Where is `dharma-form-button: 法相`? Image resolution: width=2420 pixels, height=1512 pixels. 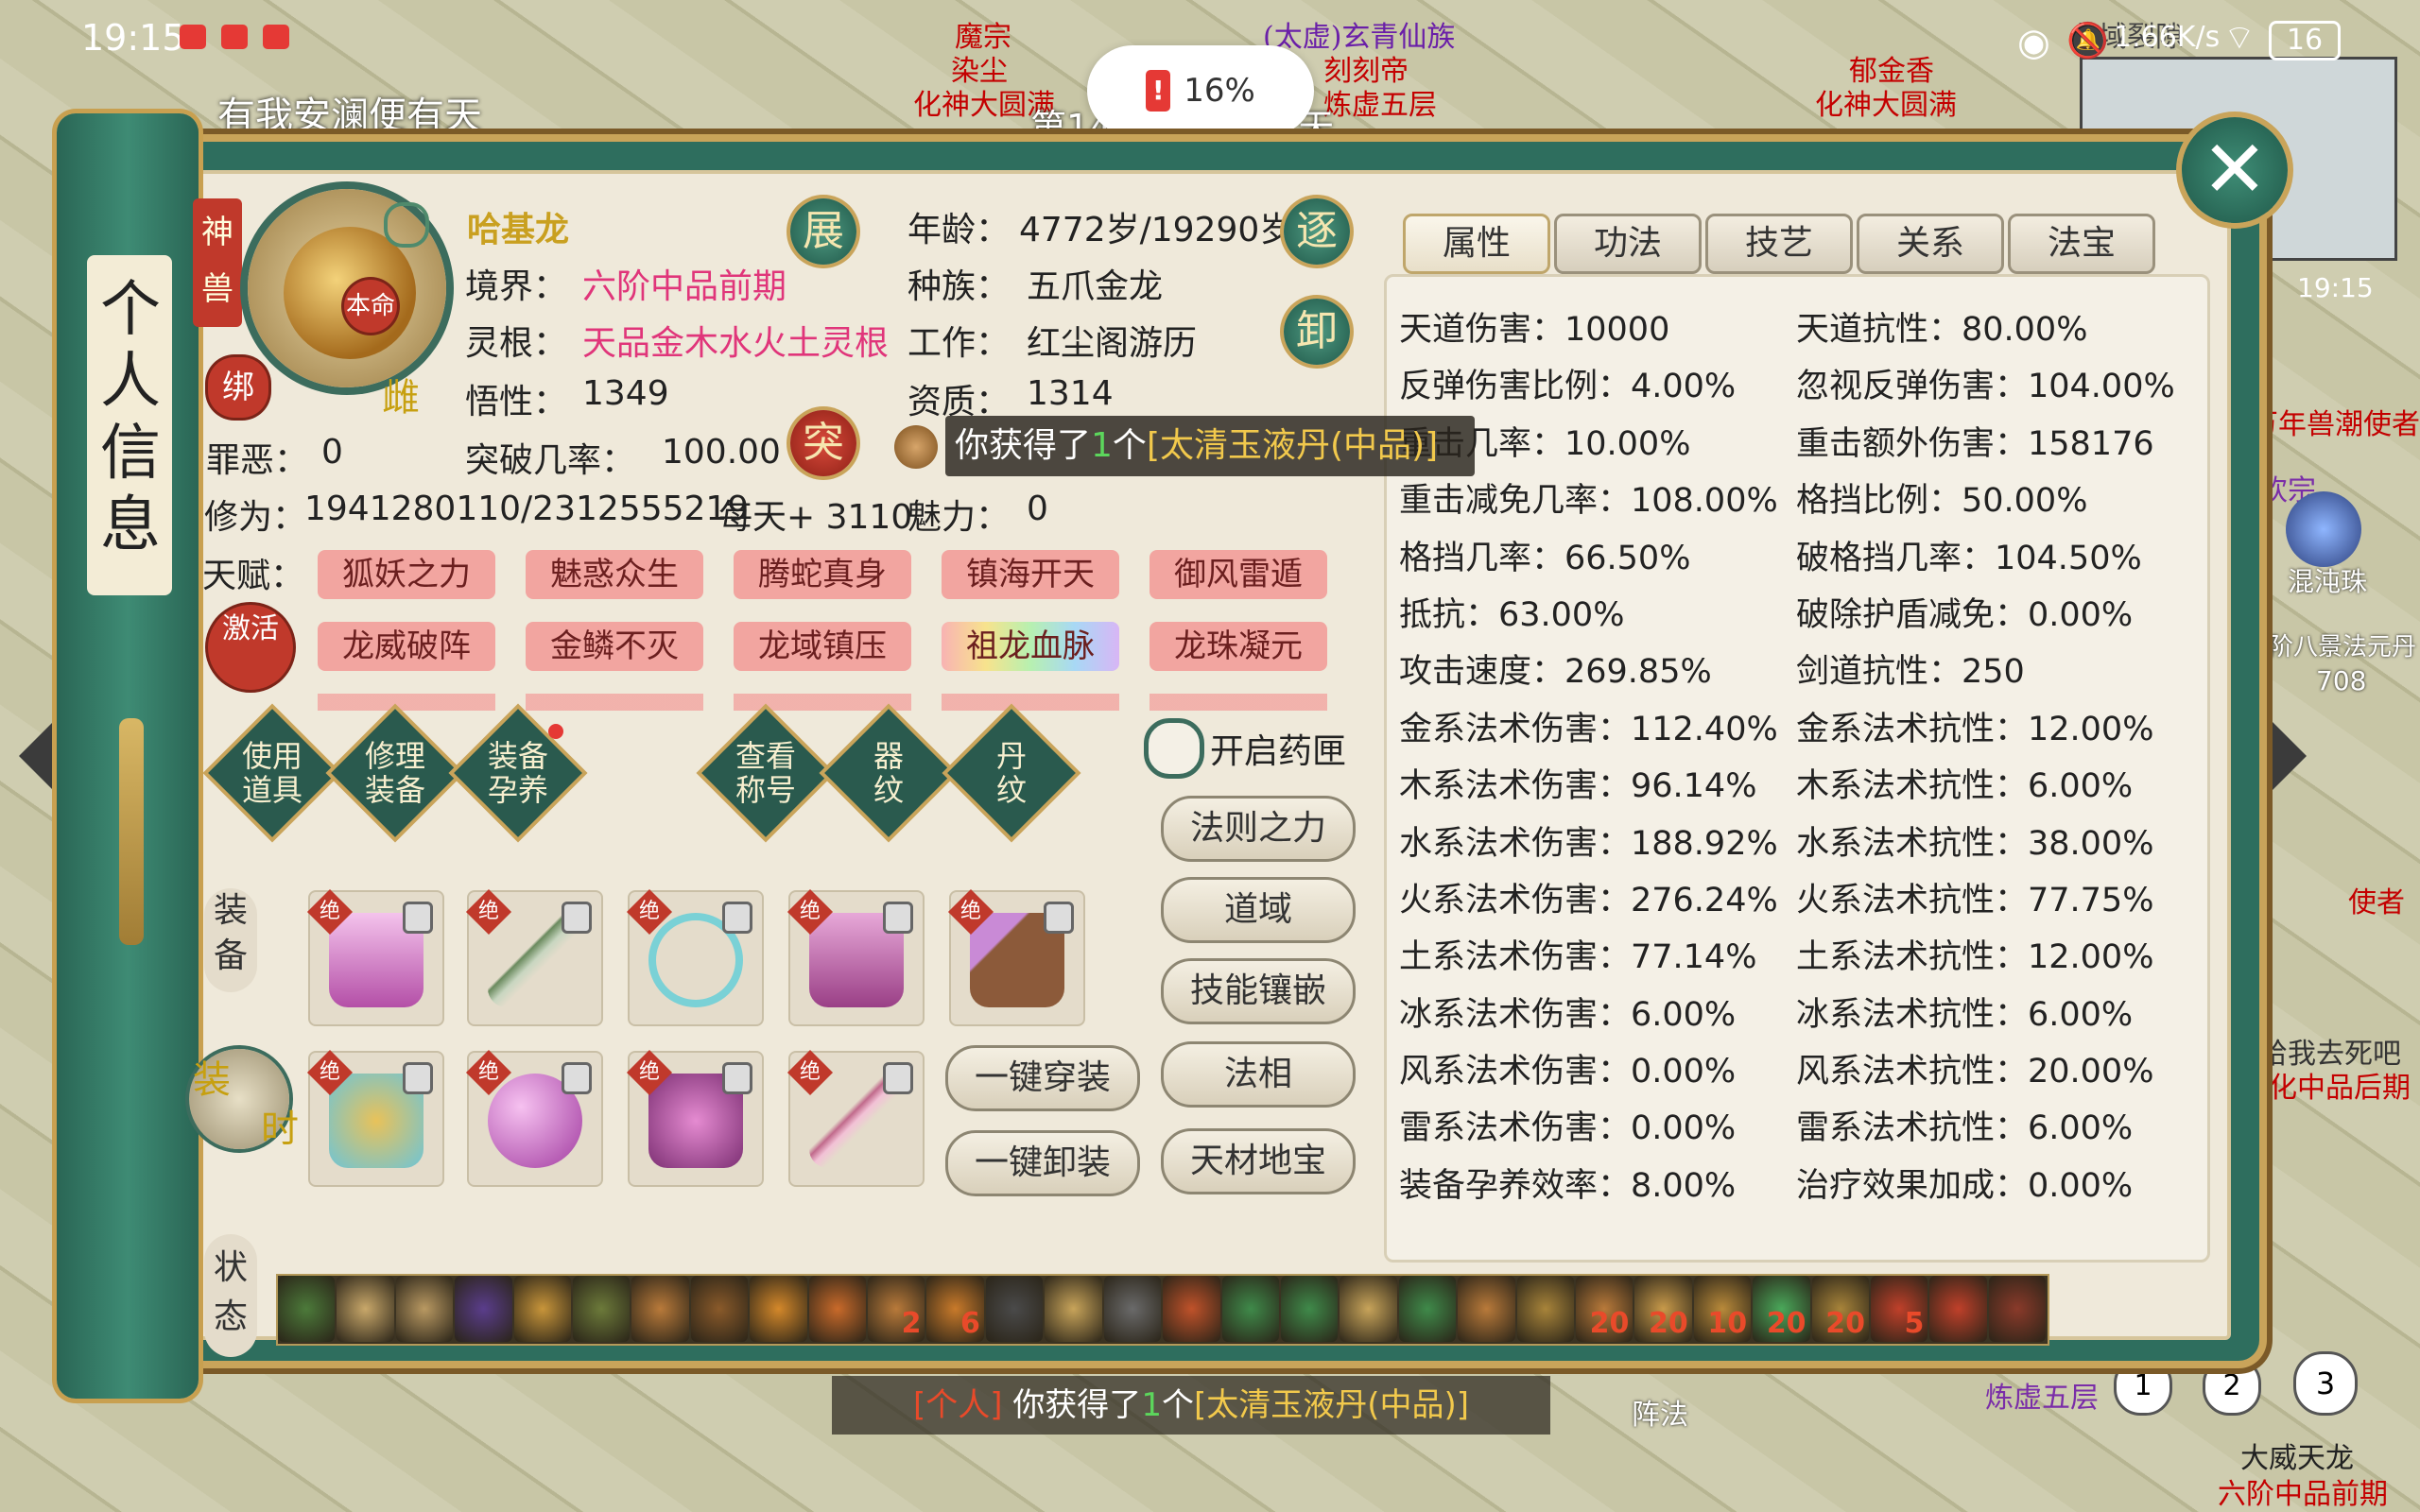 dharma-form-button: 法相 is located at coordinates (1258, 1074).